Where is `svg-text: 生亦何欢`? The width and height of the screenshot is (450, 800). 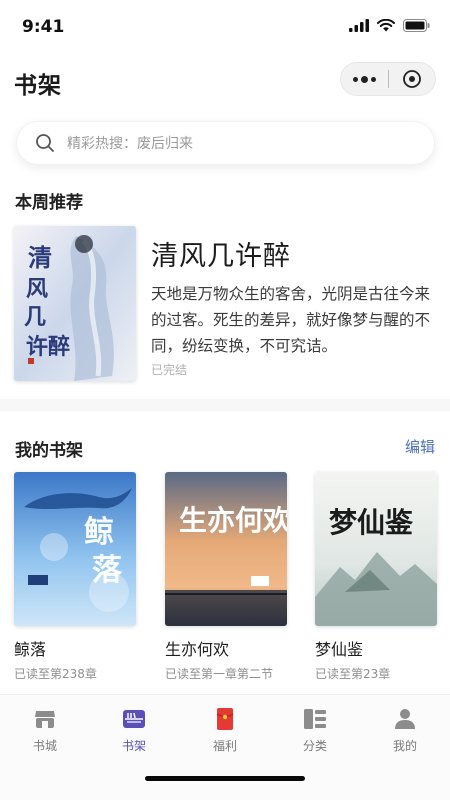
svg-text: 生亦何欢 is located at coordinates (233, 520).